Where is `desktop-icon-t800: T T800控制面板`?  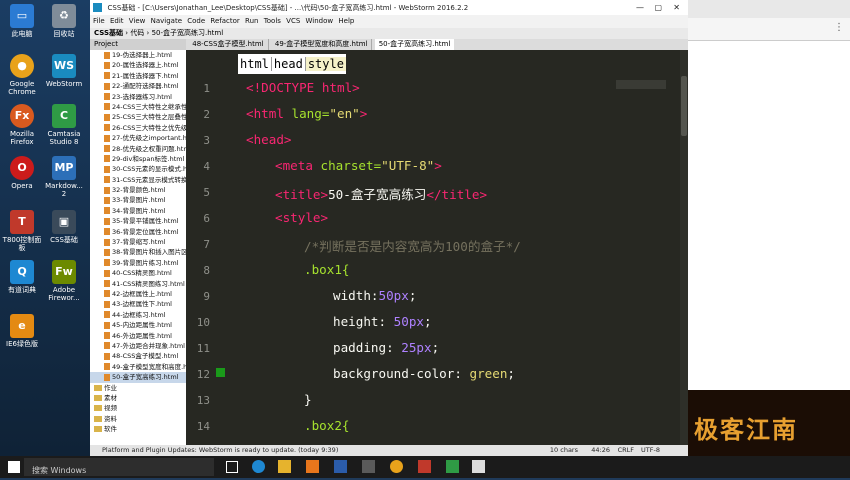 desktop-icon-t800: T T800控制面板 is located at coordinates (22, 231).